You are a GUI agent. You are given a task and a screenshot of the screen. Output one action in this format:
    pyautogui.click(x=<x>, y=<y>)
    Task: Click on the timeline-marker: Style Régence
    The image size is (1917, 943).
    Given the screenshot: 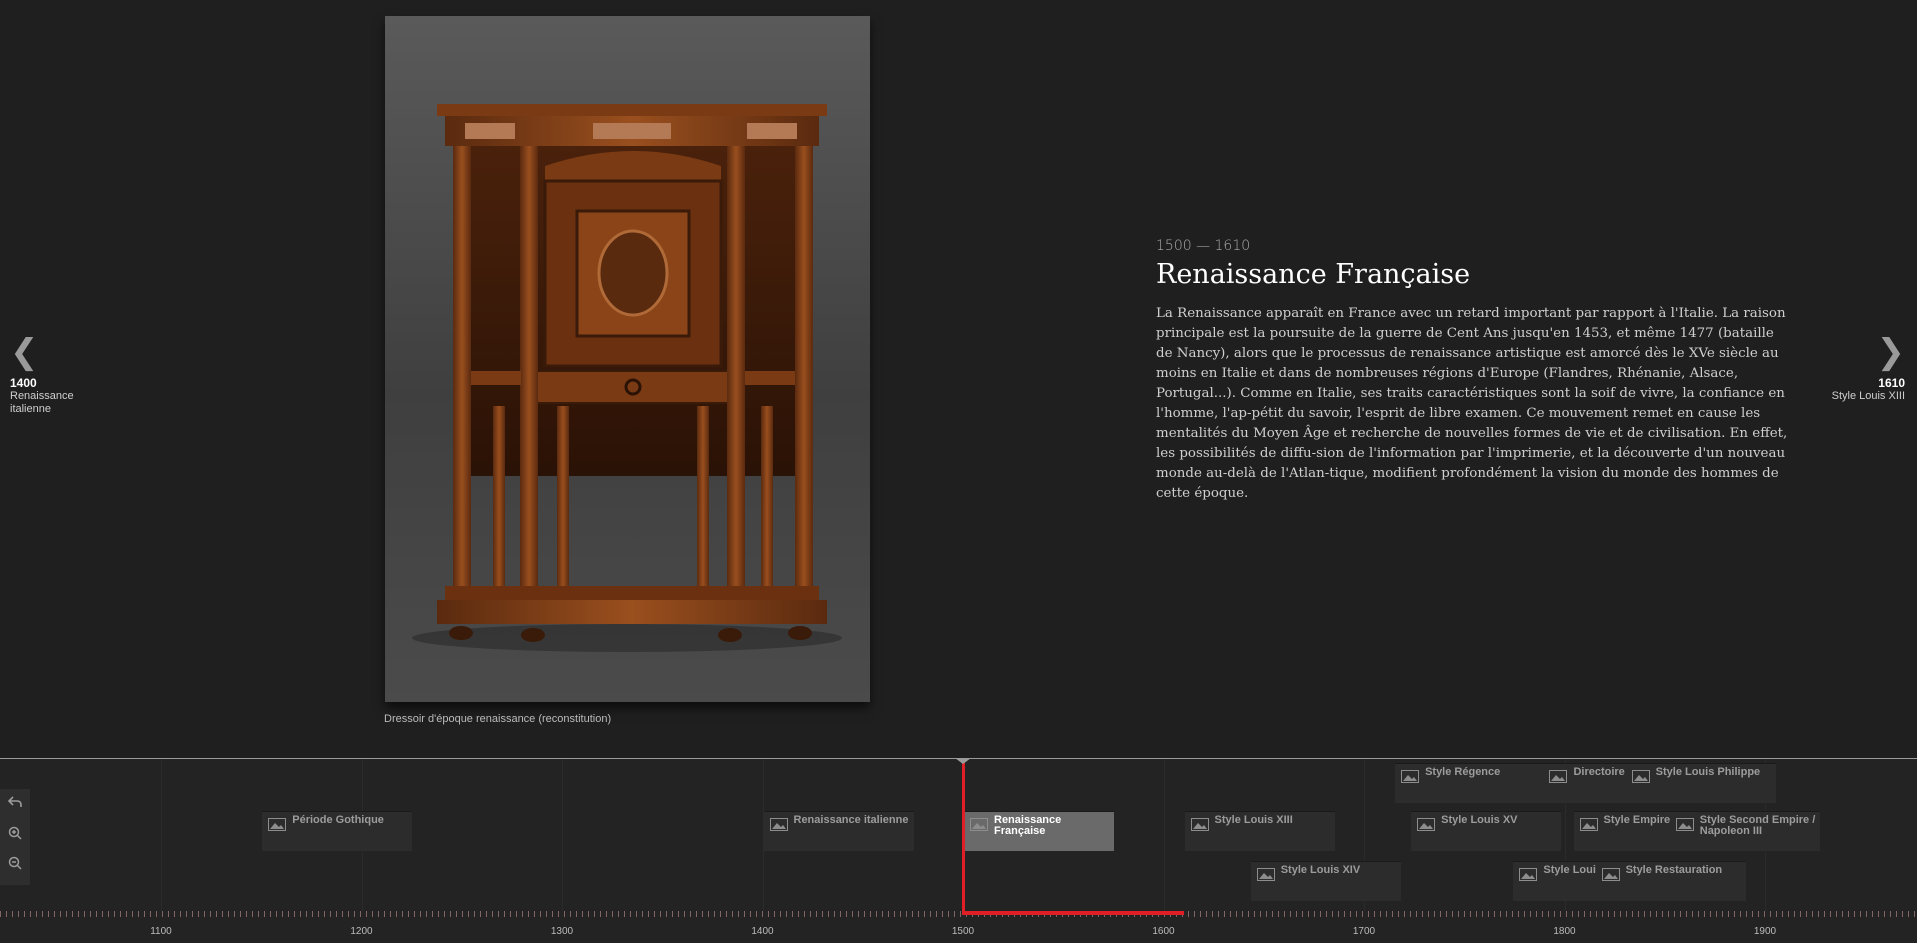 What is the action you would take?
    pyautogui.click(x=1470, y=783)
    